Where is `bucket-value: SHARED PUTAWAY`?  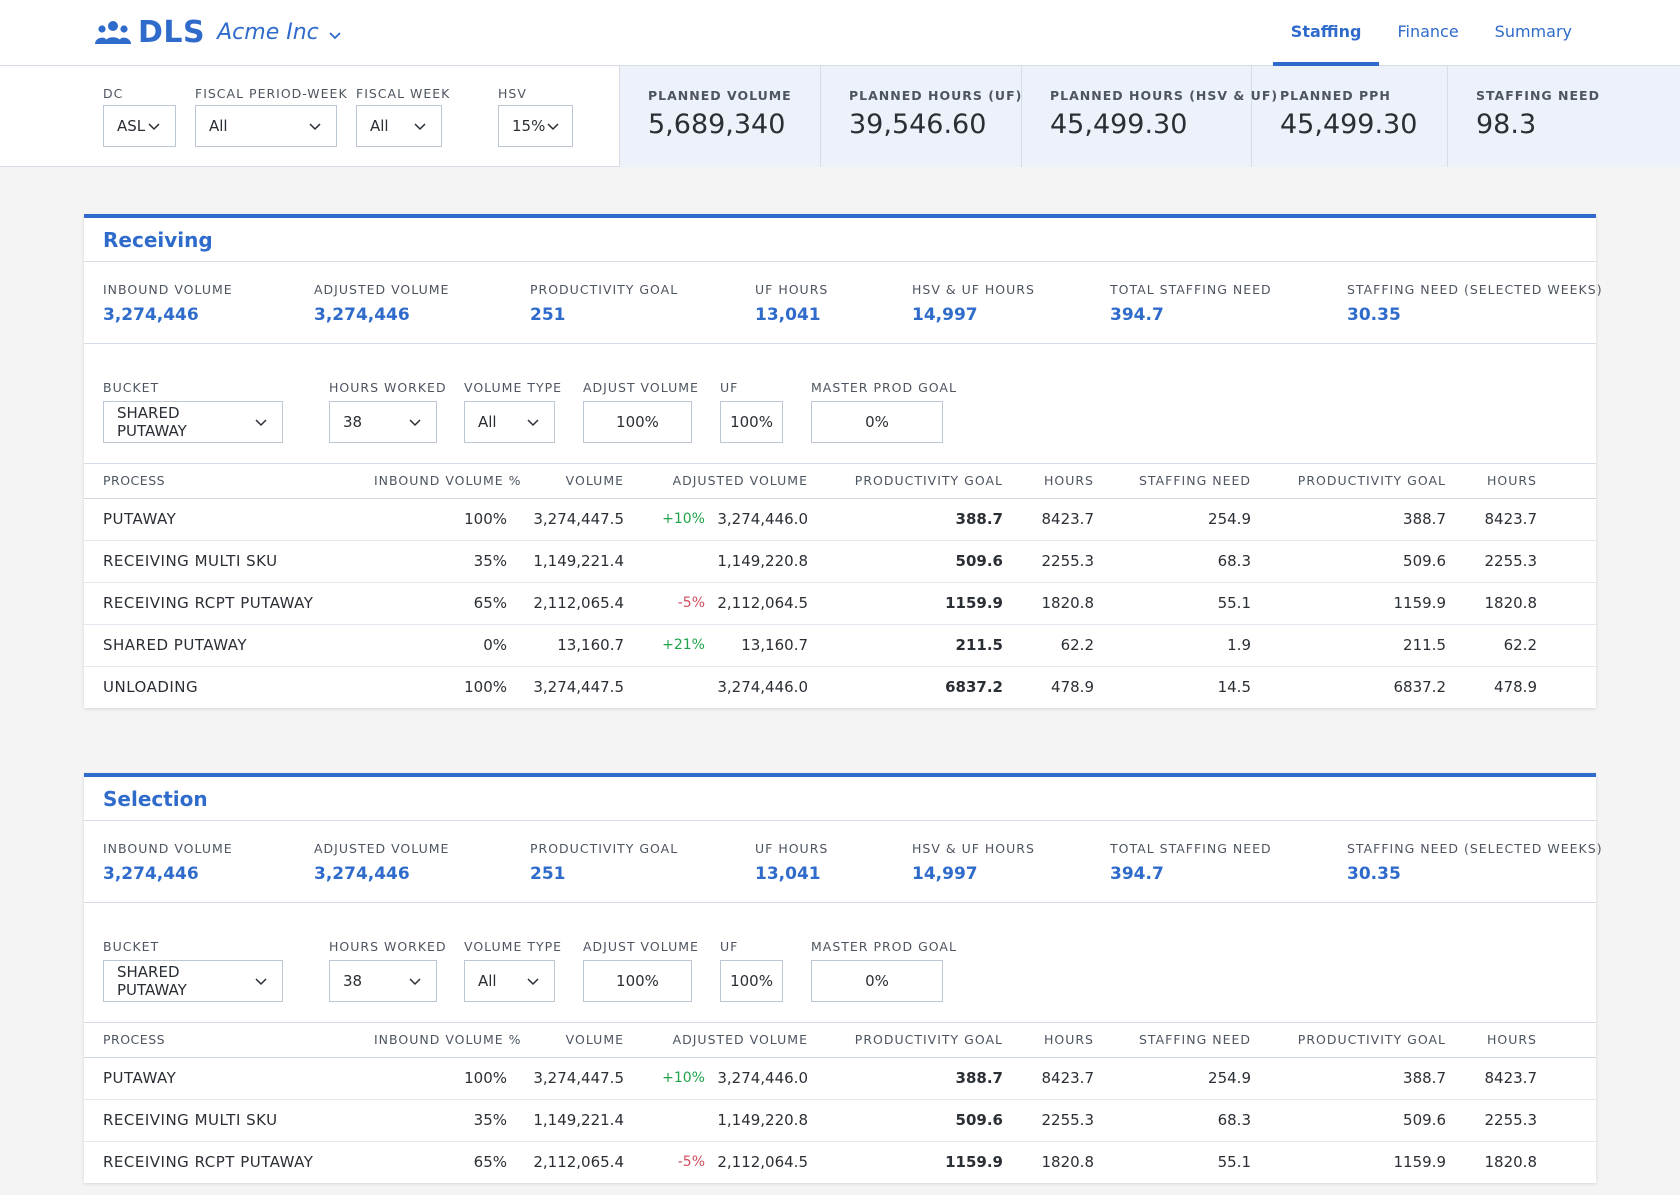
bucket-value: SHARED PUTAWAY is located at coordinates (152, 422).